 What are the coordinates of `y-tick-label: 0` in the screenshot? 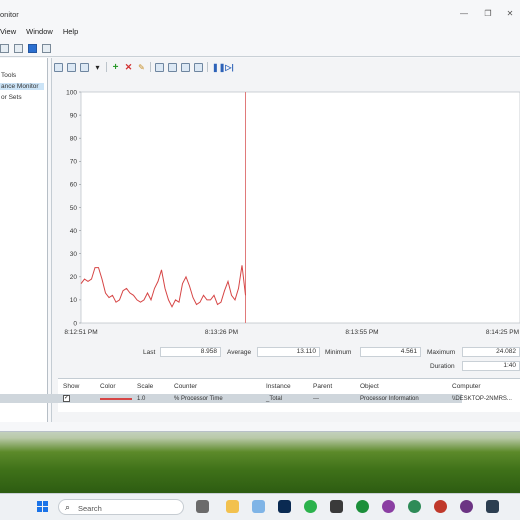 It's located at (75, 323).